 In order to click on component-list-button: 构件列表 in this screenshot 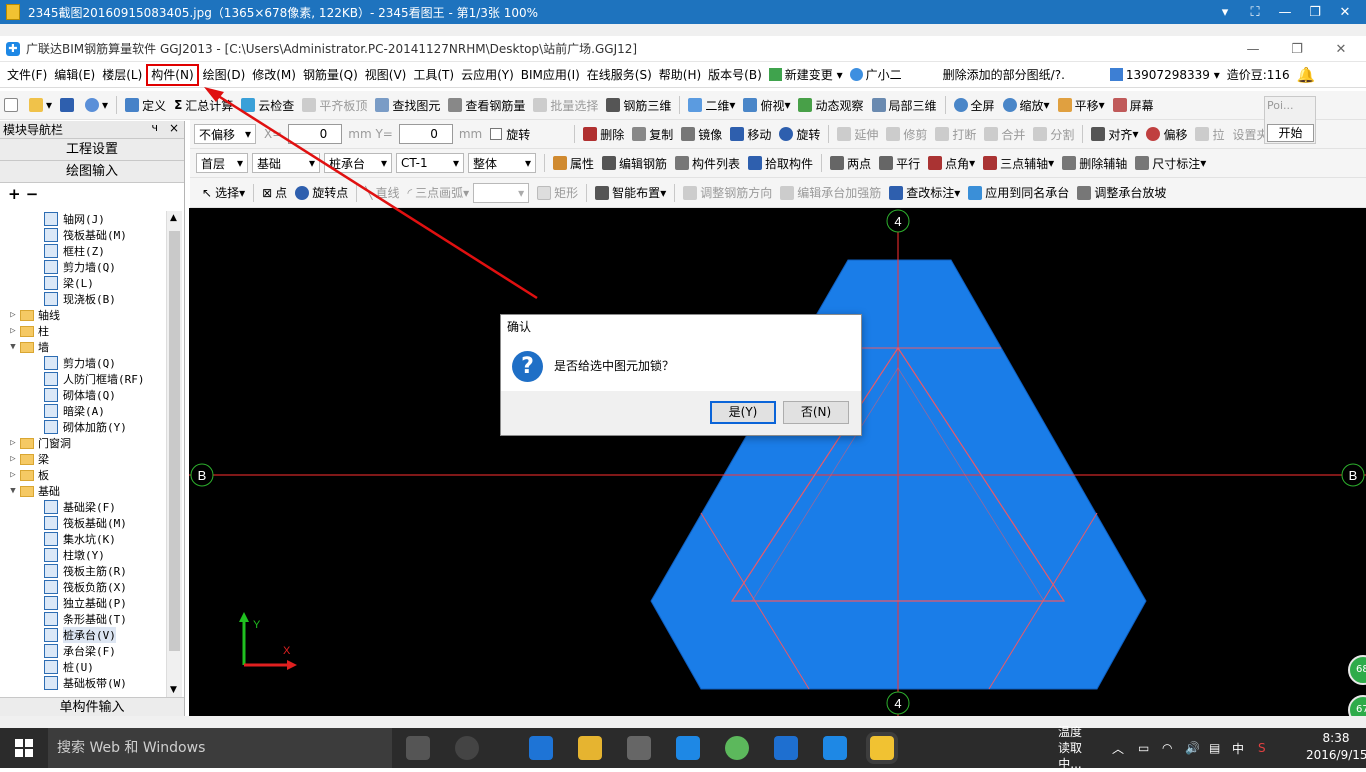, I will do `click(707, 163)`.